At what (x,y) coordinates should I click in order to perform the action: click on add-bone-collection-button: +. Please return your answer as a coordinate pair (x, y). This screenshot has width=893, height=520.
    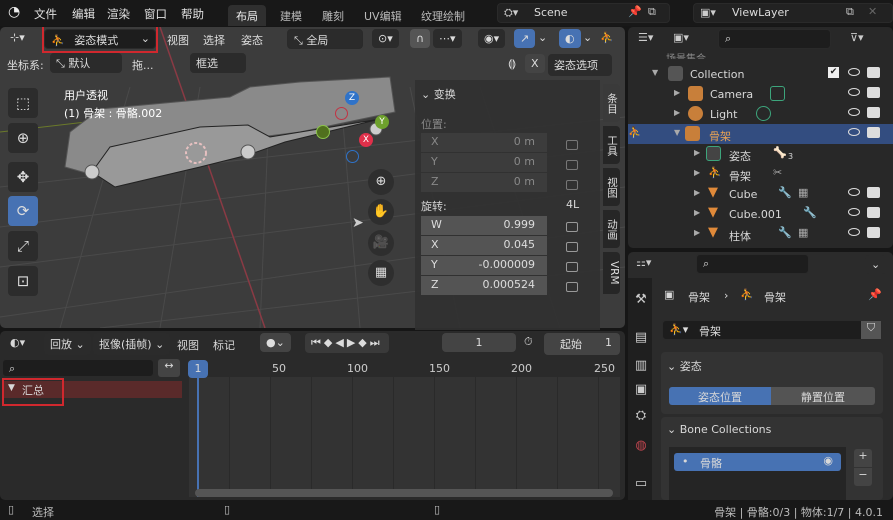
    Looking at the image, I should click on (863, 458).